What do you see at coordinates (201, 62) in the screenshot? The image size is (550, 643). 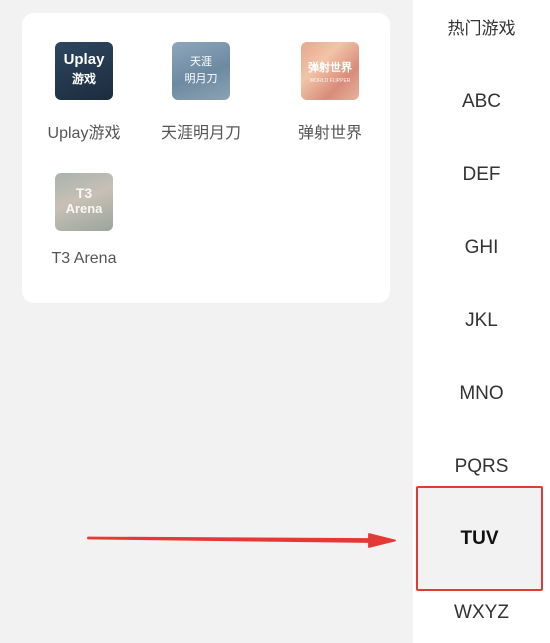 I see `icon-text-line-1: 天涯` at bounding box center [201, 62].